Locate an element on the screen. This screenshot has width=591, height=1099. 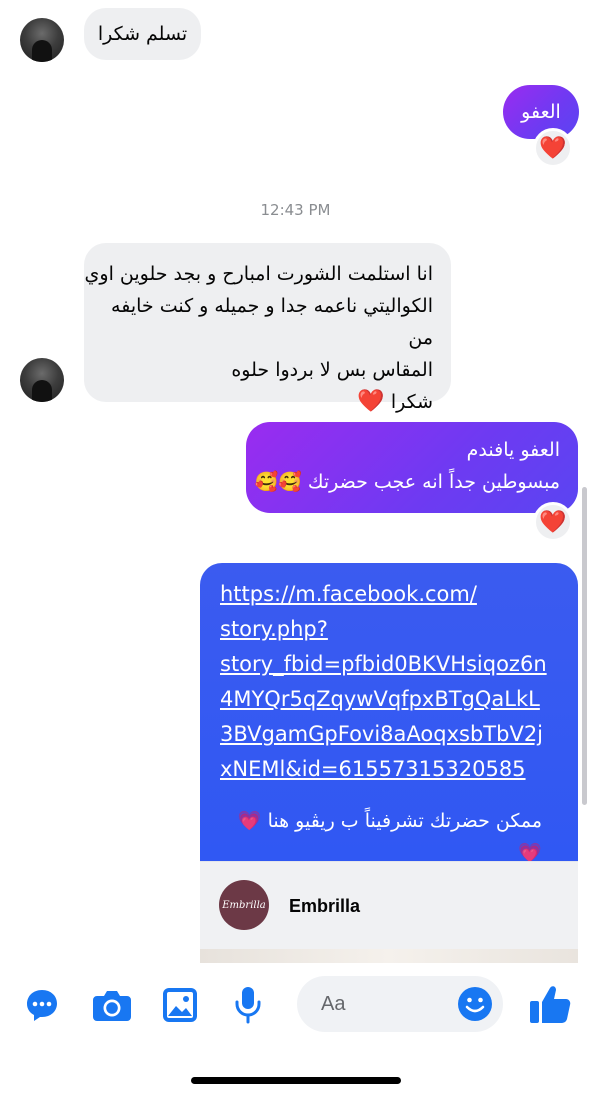
link-line: https://m.facebook.com/ is located at coordinates (348, 594).